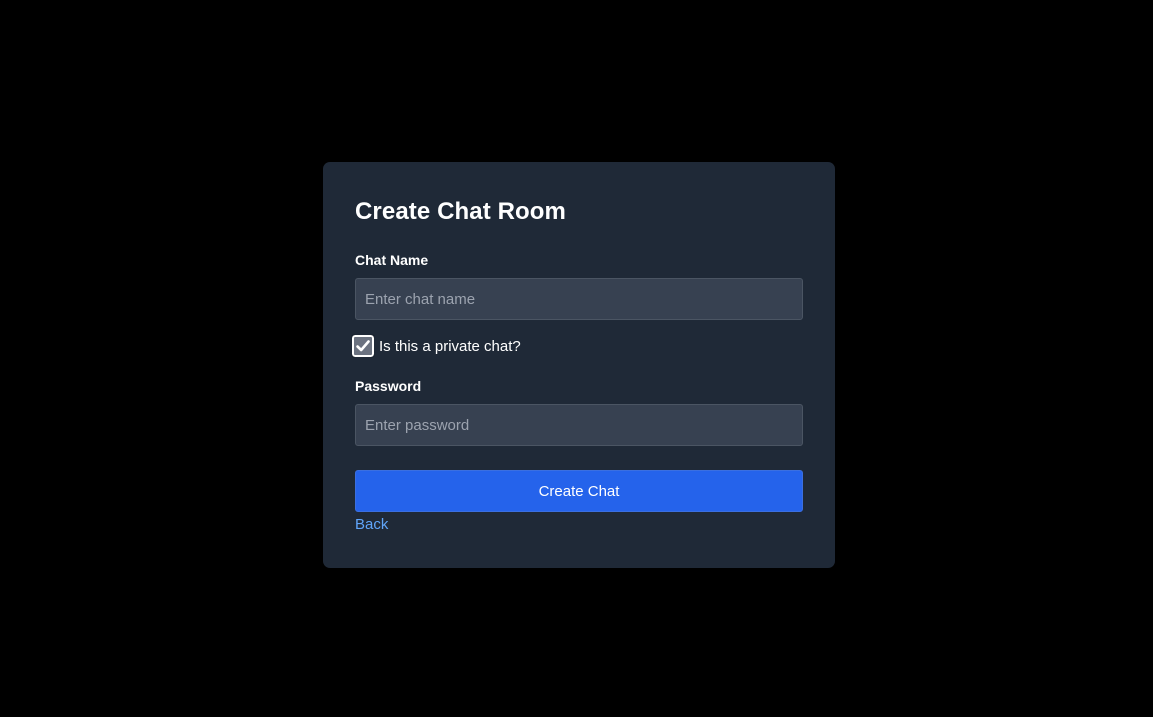  I want to click on password-input, so click(579, 425).